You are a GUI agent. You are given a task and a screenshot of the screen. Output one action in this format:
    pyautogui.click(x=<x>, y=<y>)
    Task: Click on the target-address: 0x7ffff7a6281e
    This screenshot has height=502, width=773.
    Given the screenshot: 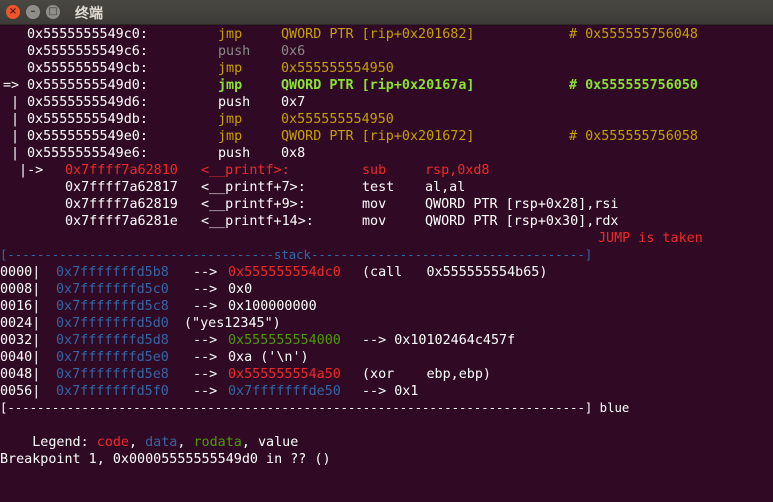 What is the action you would take?
    pyautogui.click(x=121, y=221)
    